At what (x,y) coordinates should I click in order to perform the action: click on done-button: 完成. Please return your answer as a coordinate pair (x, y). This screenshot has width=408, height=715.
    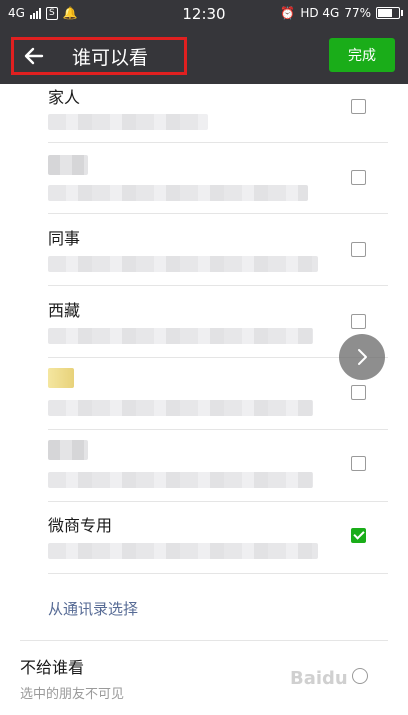
    Looking at the image, I should click on (362, 55).